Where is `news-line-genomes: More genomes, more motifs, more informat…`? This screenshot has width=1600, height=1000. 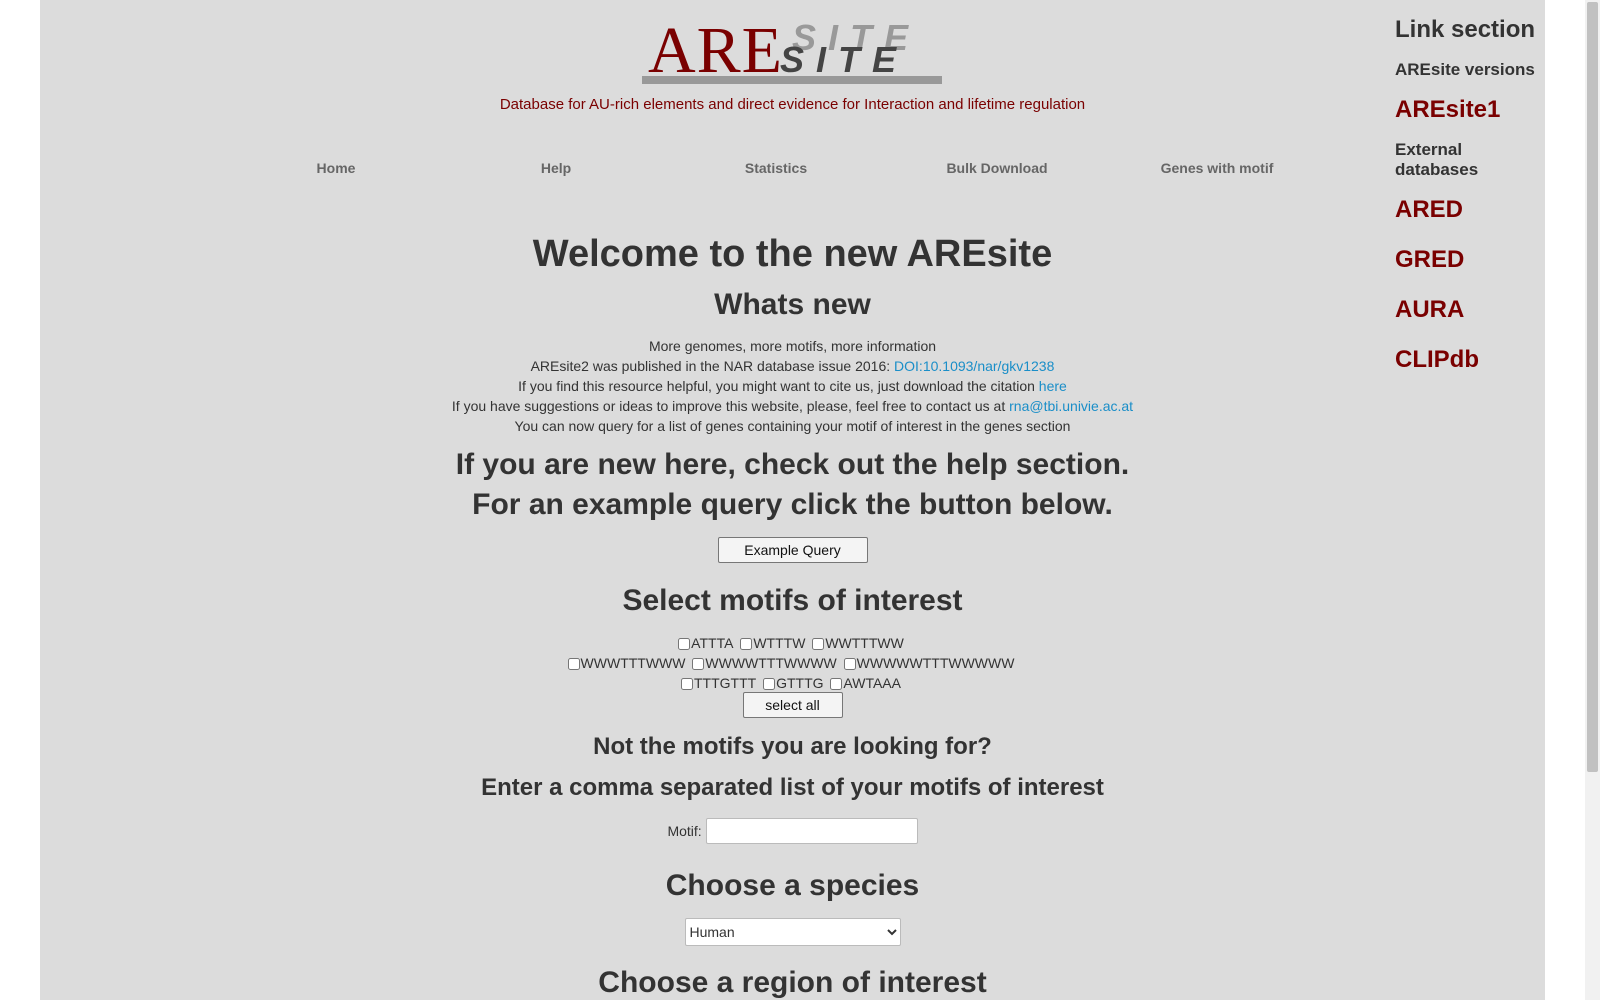
news-line-genomes: More genomes, more motifs, more informat… is located at coordinates (792, 346).